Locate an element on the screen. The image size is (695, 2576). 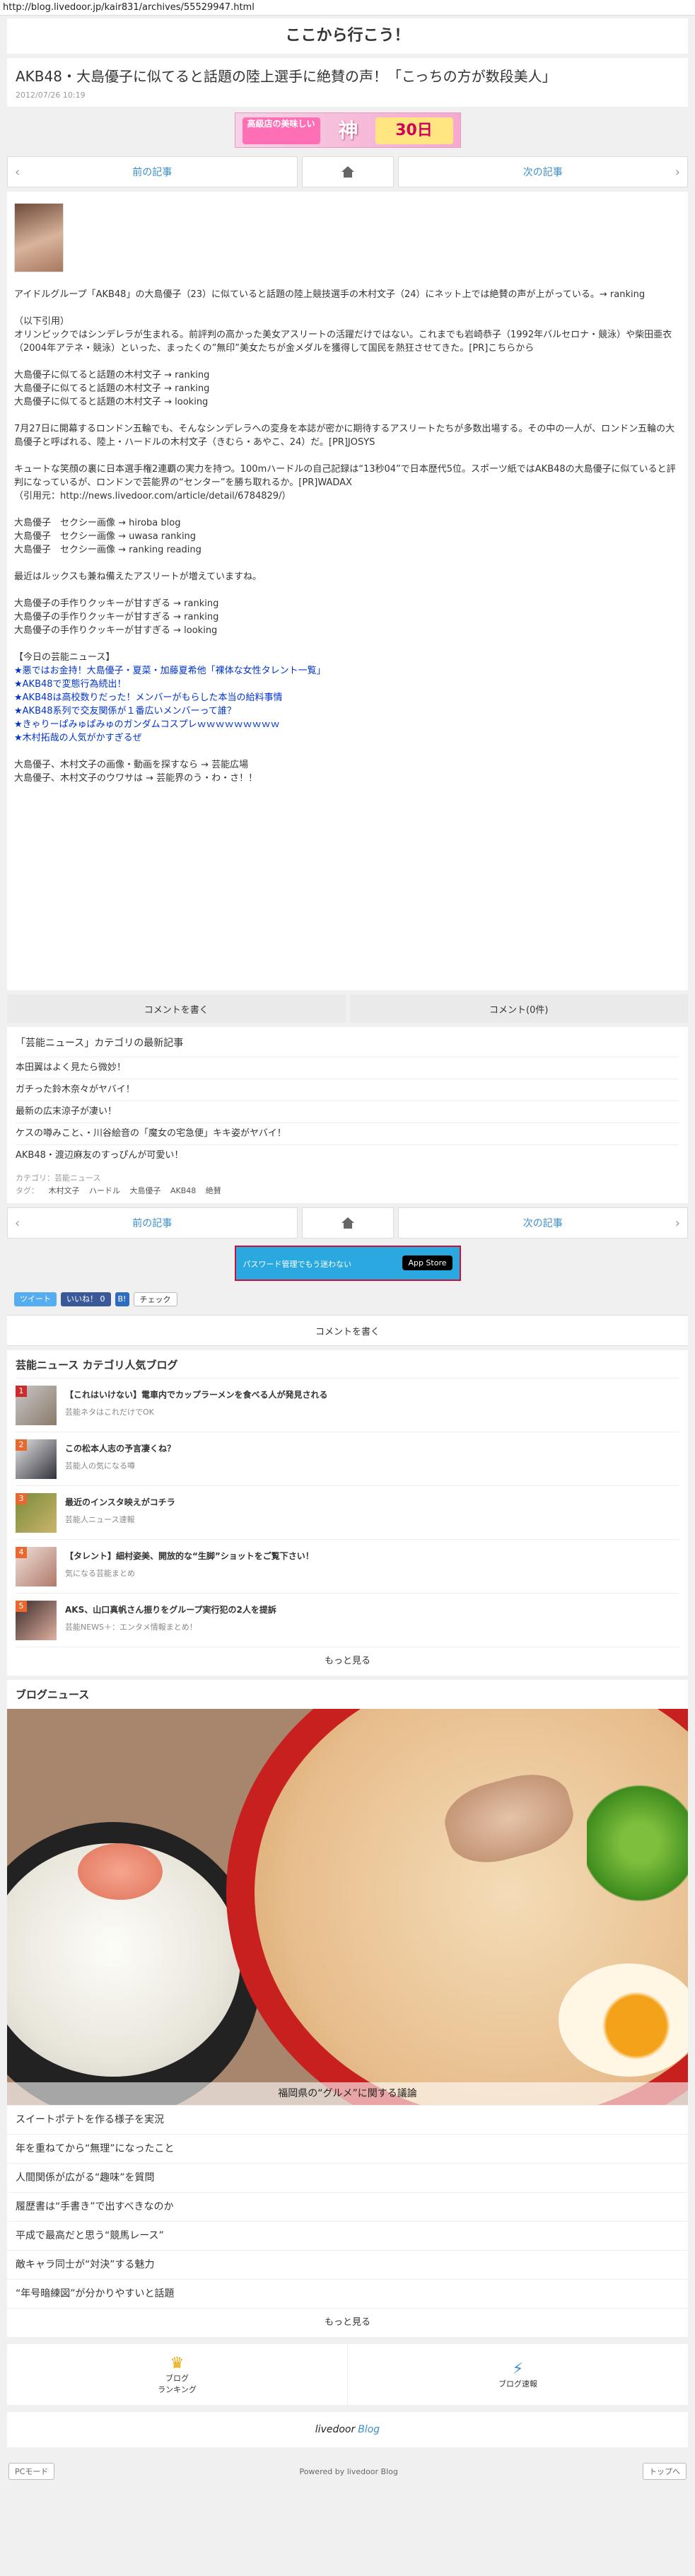
home-icon is located at coordinates (347, 1223).